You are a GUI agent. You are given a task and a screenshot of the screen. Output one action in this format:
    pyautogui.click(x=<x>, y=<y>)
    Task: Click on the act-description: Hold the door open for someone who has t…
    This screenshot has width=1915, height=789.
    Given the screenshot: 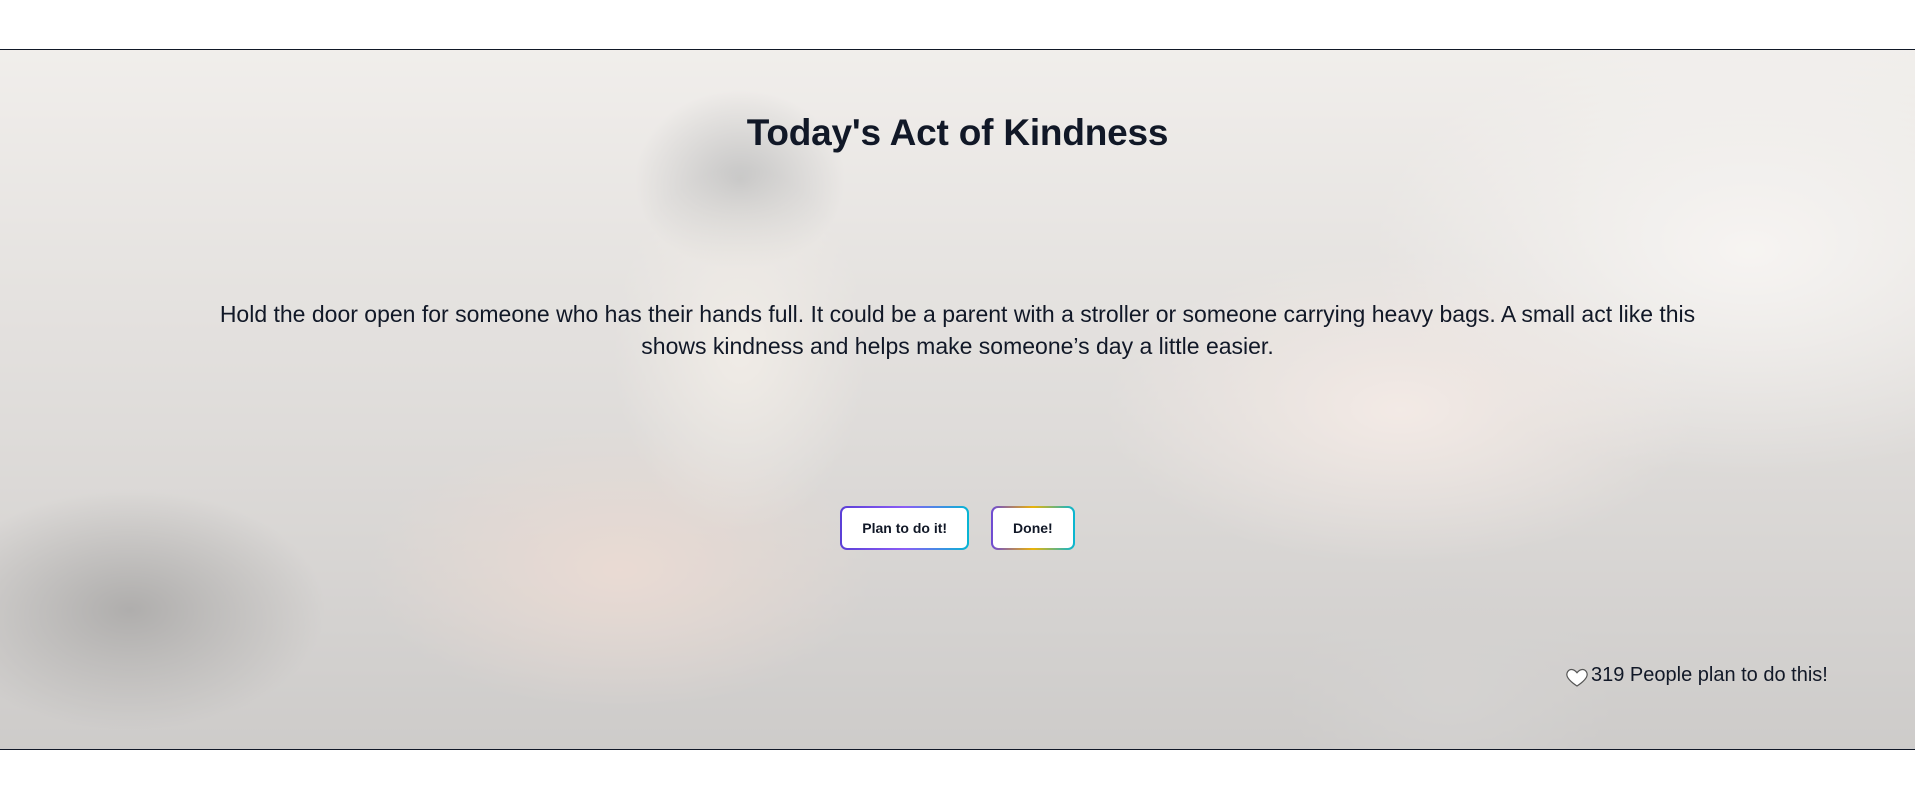 What is the action you would take?
    pyautogui.click(x=957, y=330)
    